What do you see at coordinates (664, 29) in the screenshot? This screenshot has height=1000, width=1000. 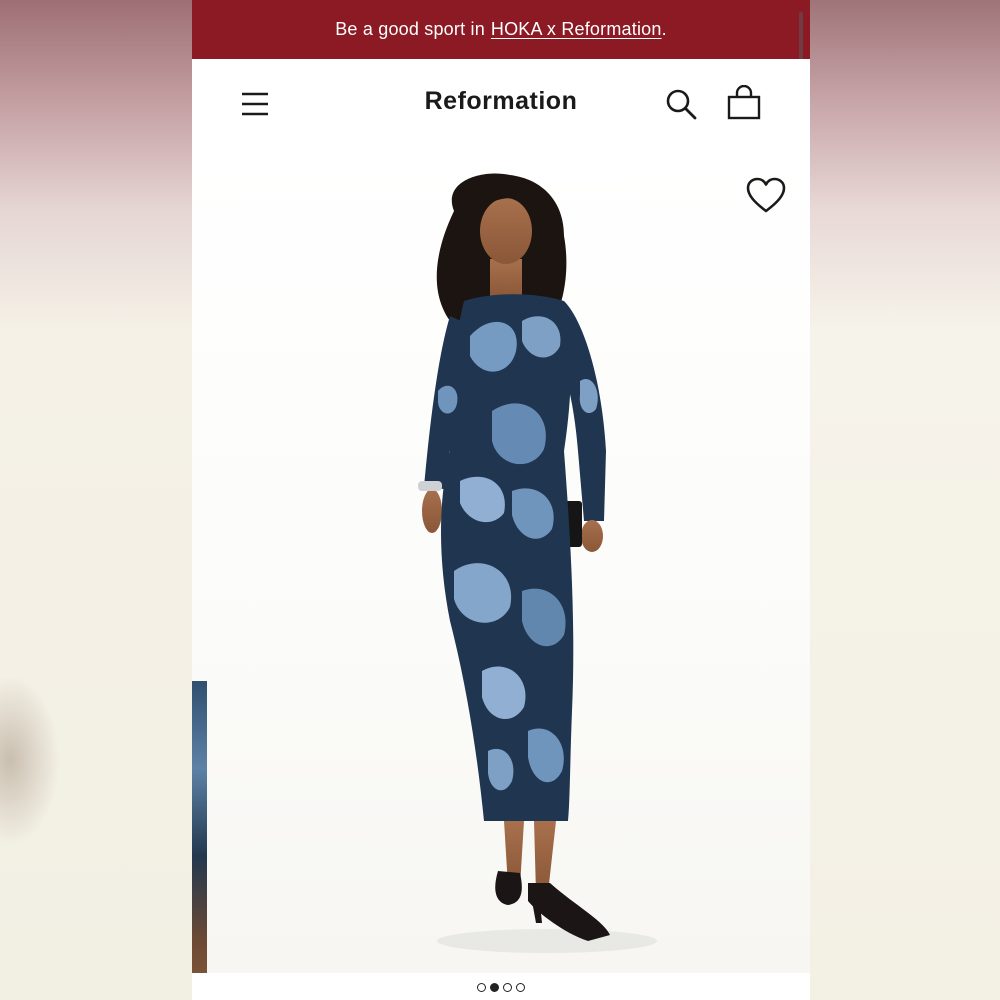 I see `promo-suffix: .` at bounding box center [664, 29].